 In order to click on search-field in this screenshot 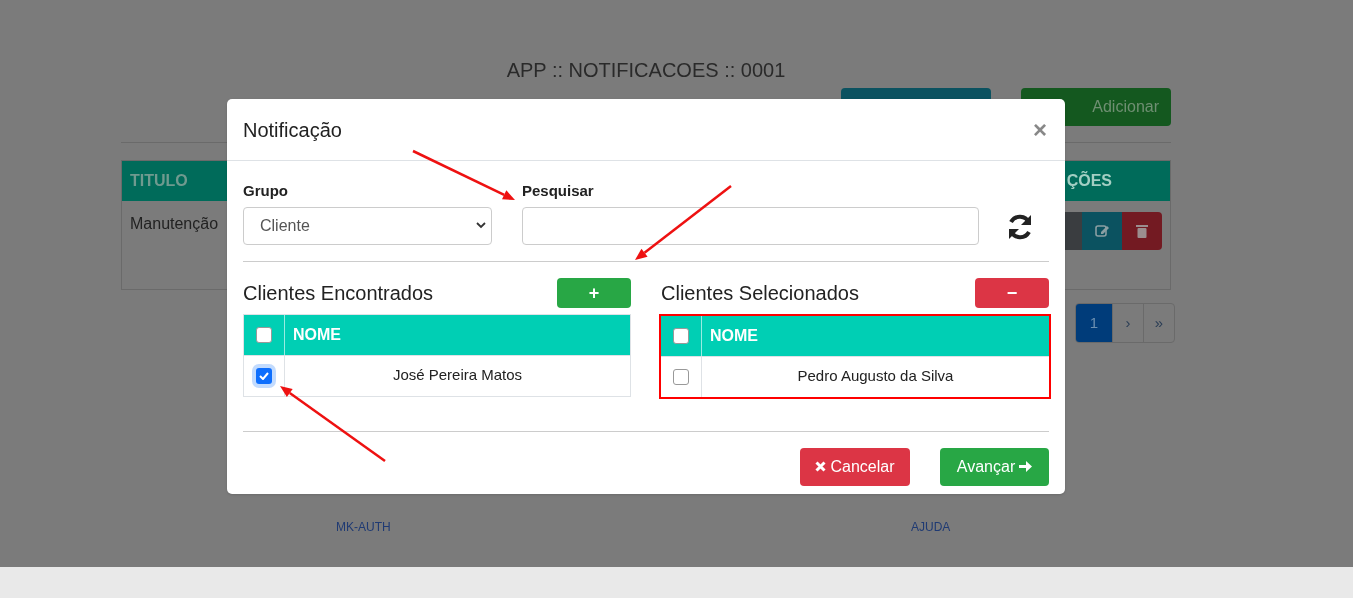, I will do `click(750, 225)`.